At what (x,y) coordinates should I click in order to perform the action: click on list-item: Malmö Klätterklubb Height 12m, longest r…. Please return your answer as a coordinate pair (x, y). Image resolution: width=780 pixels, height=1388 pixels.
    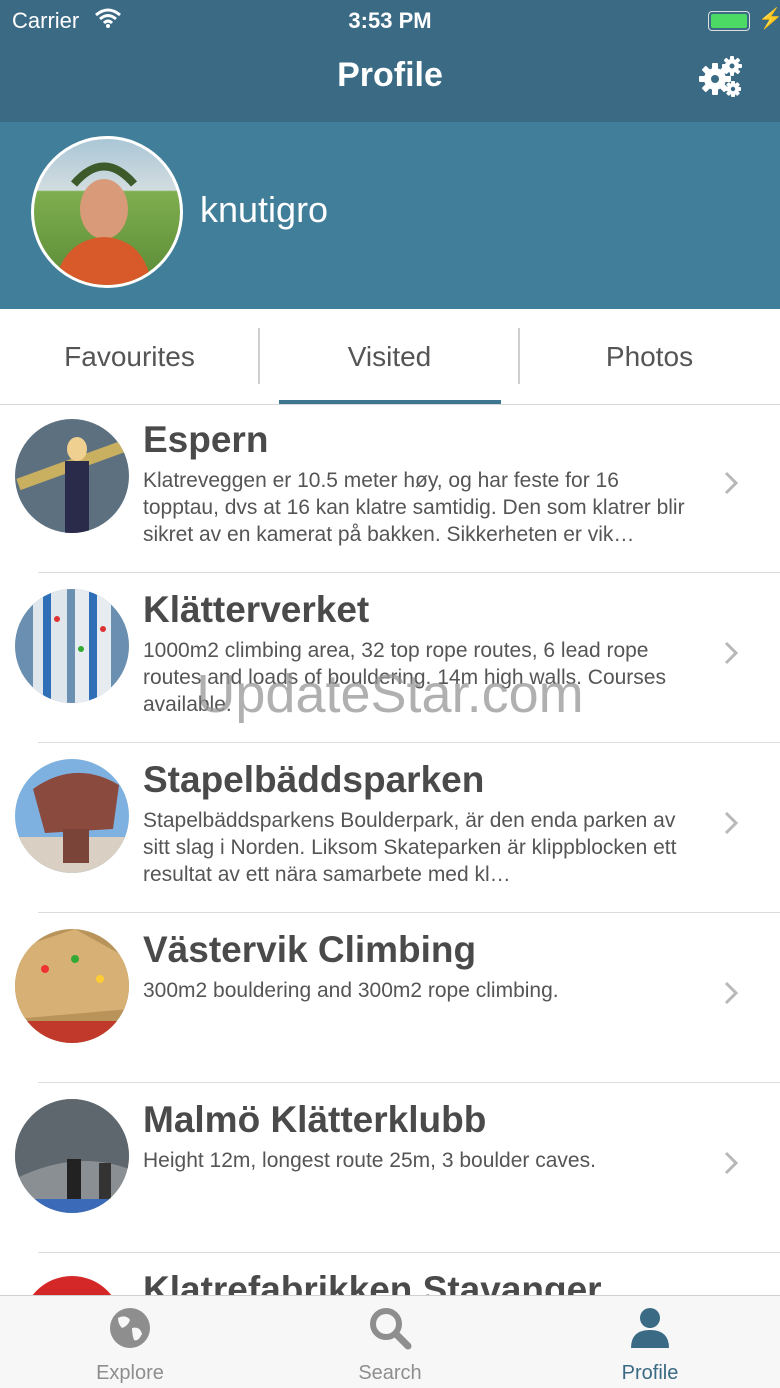
    Looking at the image, I should click on (390, 1170).